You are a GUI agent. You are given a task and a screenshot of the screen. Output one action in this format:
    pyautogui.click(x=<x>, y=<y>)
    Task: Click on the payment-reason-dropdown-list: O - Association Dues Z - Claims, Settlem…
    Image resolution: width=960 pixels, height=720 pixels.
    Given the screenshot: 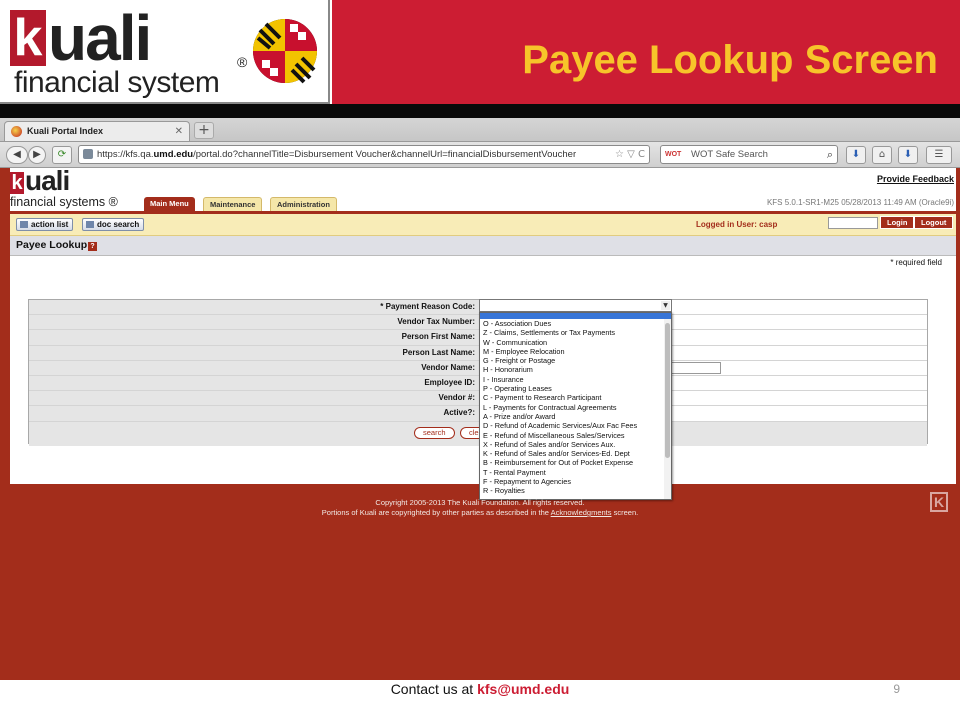 What is the action you would take?
    pyautogui.click(x=575, y=406)
    